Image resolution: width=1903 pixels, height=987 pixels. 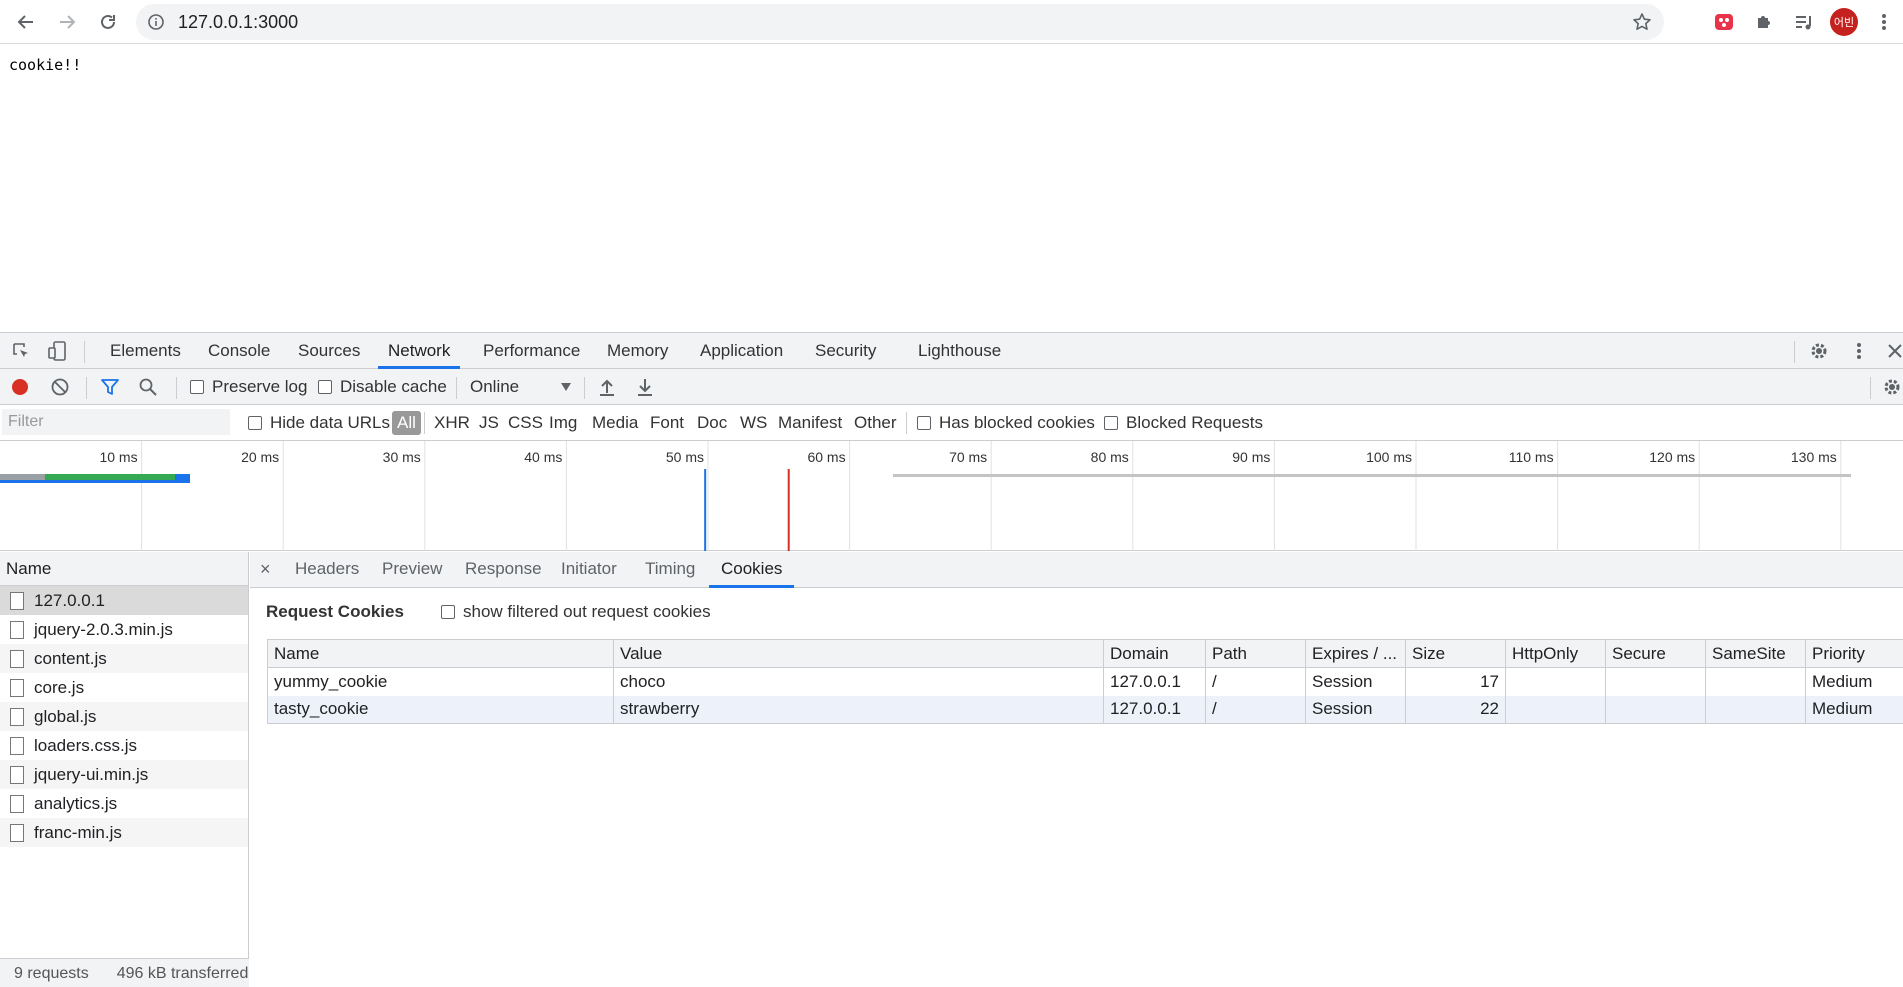 I want to click on record-icon, so click(x=20, y=387).